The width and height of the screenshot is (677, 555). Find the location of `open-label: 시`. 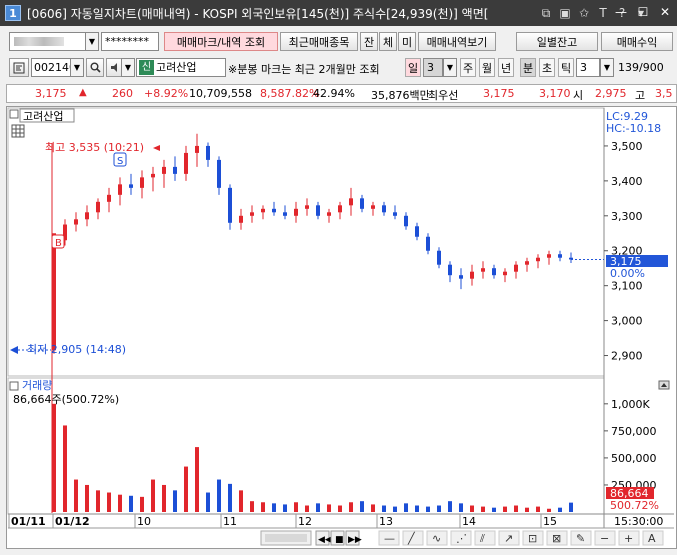

open-label: 시 is located at coordinates (578, 95).